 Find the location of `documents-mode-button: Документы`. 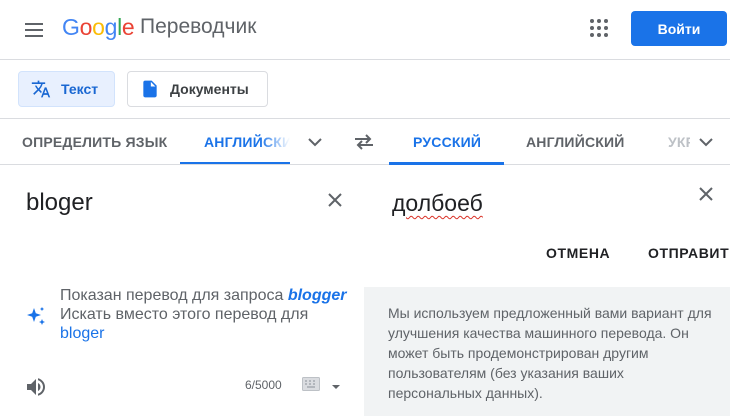

documents-mode-button: Документы is located at coordinates (197, 89).